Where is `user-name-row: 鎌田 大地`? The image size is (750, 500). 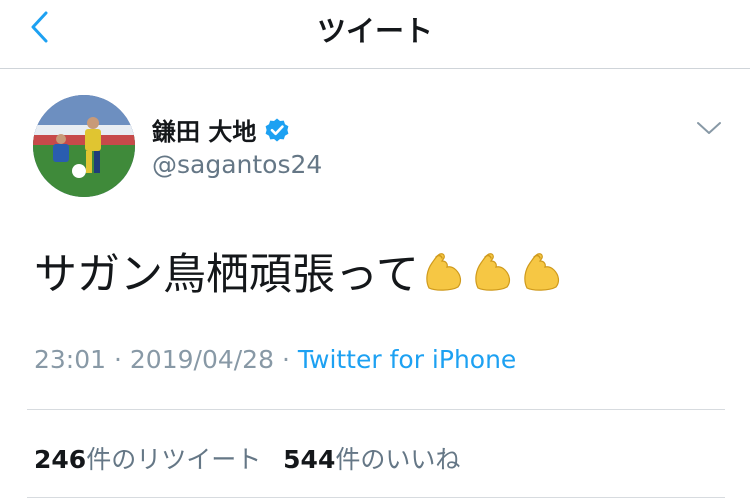
user-name-row: 鎌田 大地 is located at coordinates (221, 129).